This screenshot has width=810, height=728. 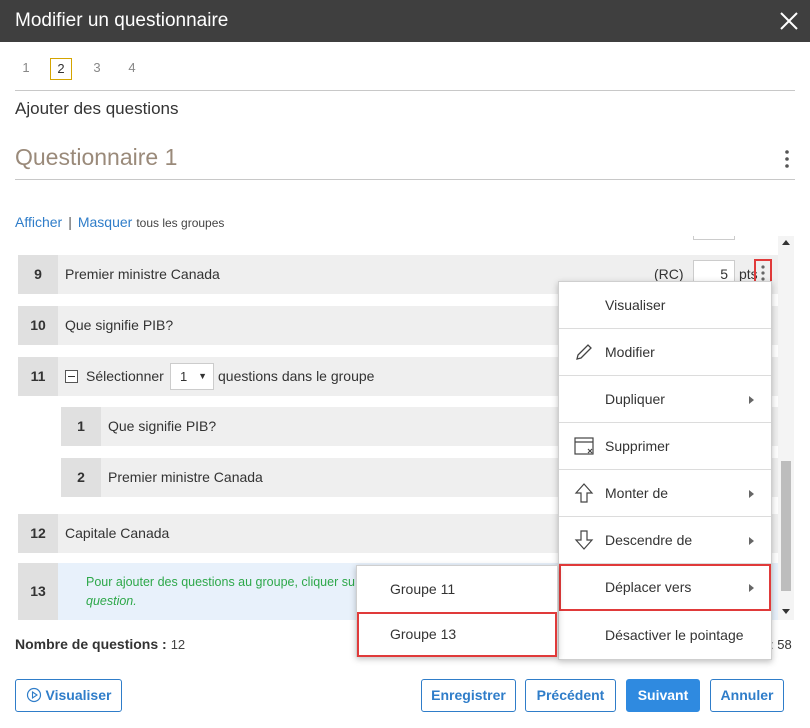 I want to click on delete-window-icon, so click(x=584, y=446).